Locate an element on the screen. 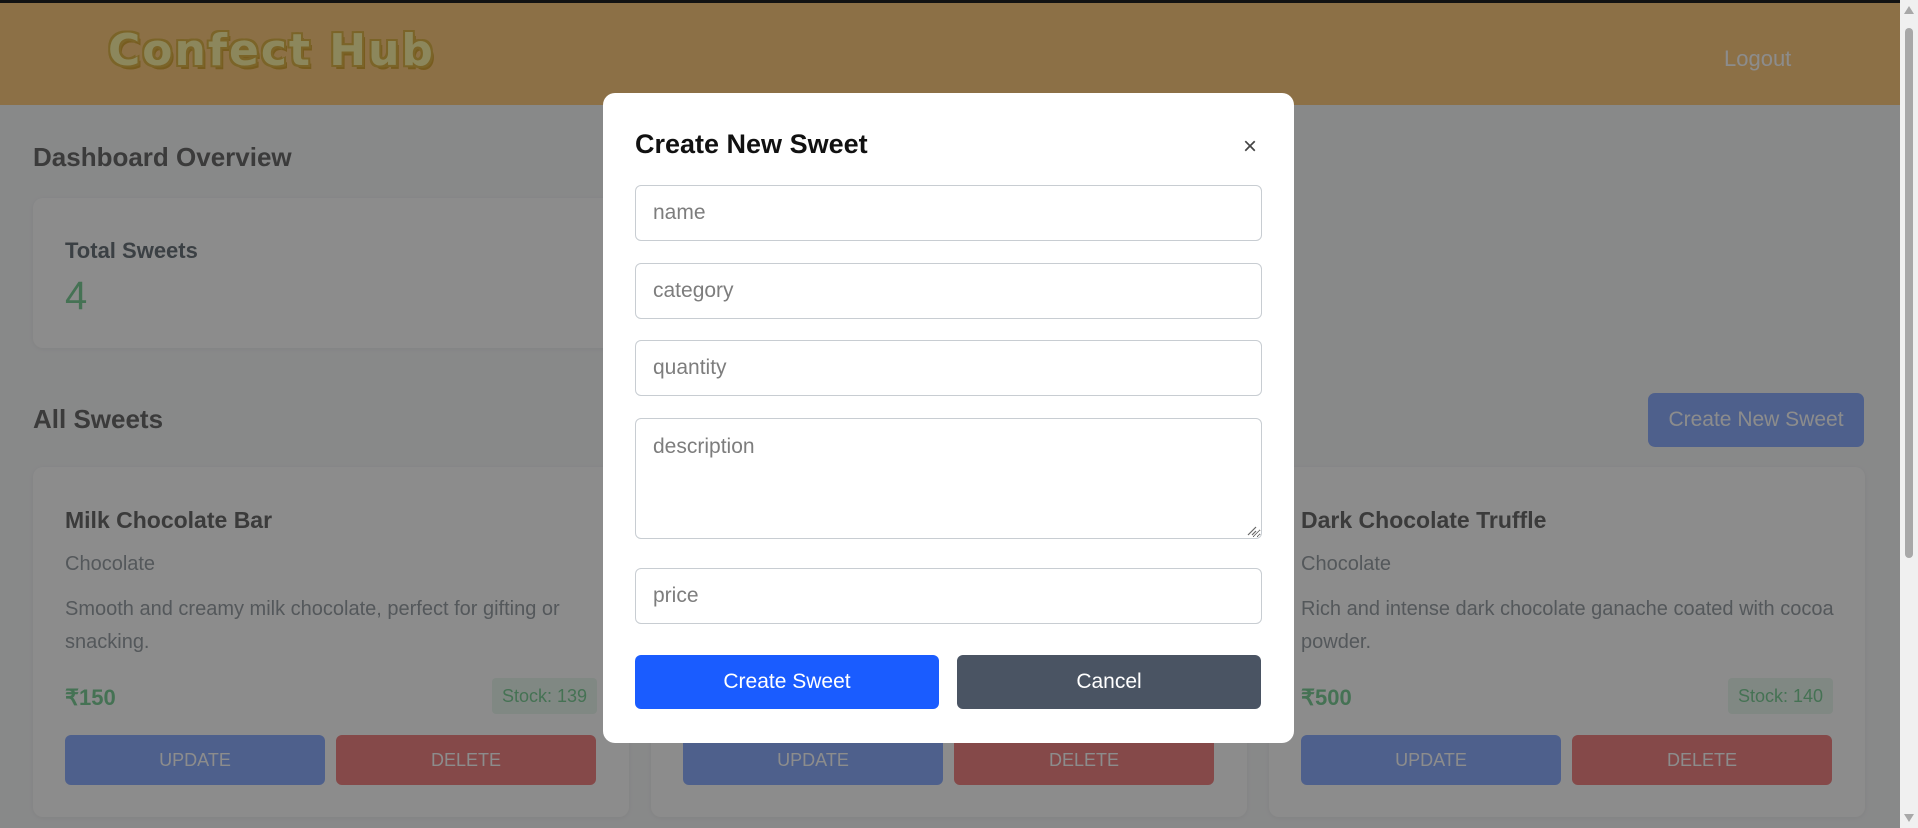  vertical-scrollbar is located at coordinates (1909, 414).